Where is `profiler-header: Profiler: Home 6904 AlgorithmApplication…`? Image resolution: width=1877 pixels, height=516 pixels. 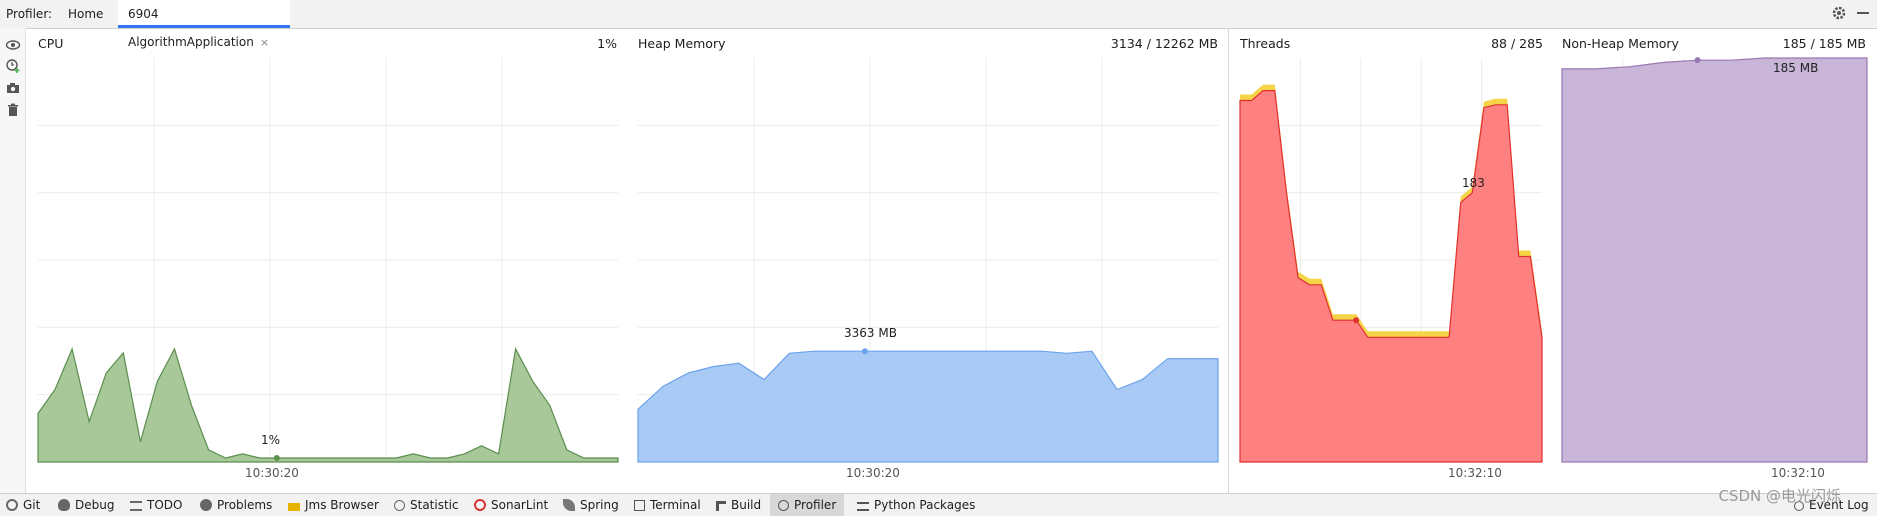 profiler-header: Profiler: Home 6904 AlgorithmApplication… is located at coordinates (938, 24).